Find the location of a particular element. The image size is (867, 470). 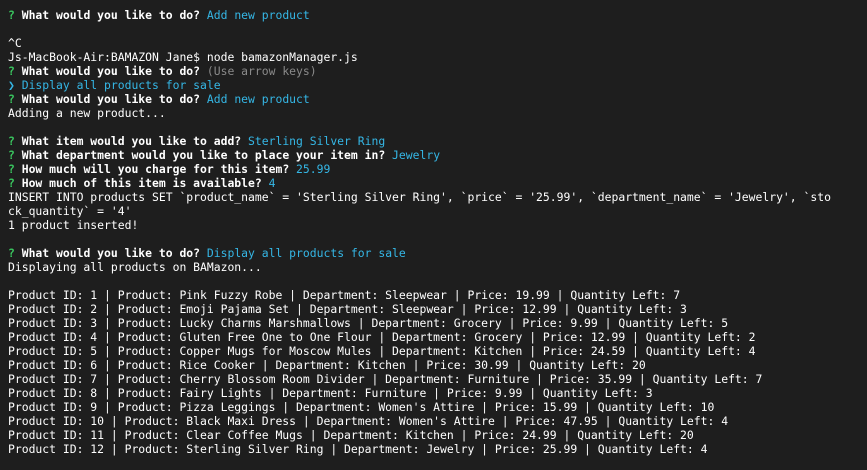

terminal-line: ck_quantity` = '4' is located at coordinates (437, 211).